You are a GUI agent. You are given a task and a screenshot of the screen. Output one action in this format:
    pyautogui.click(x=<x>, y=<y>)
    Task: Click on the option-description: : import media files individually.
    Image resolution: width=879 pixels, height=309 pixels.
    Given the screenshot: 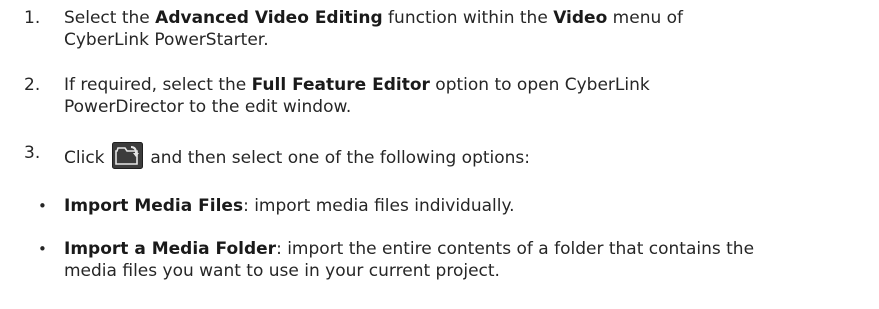 What is the action you would take?
    pyautogui.click(x=379, y=206)
    